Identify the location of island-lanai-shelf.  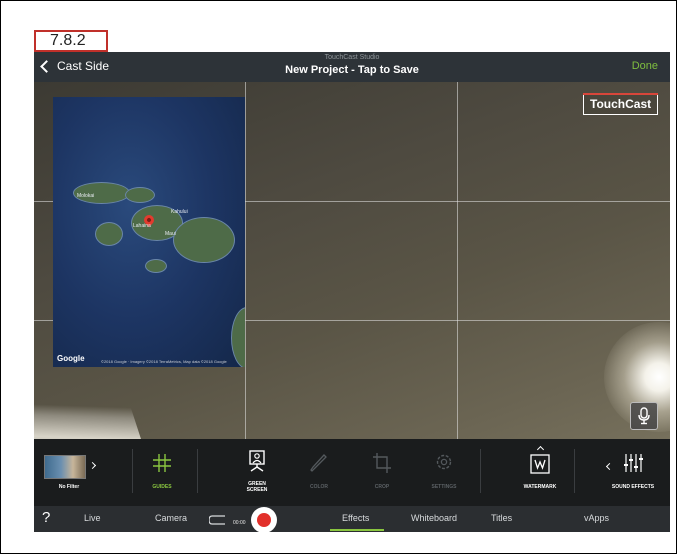
(140, 195).